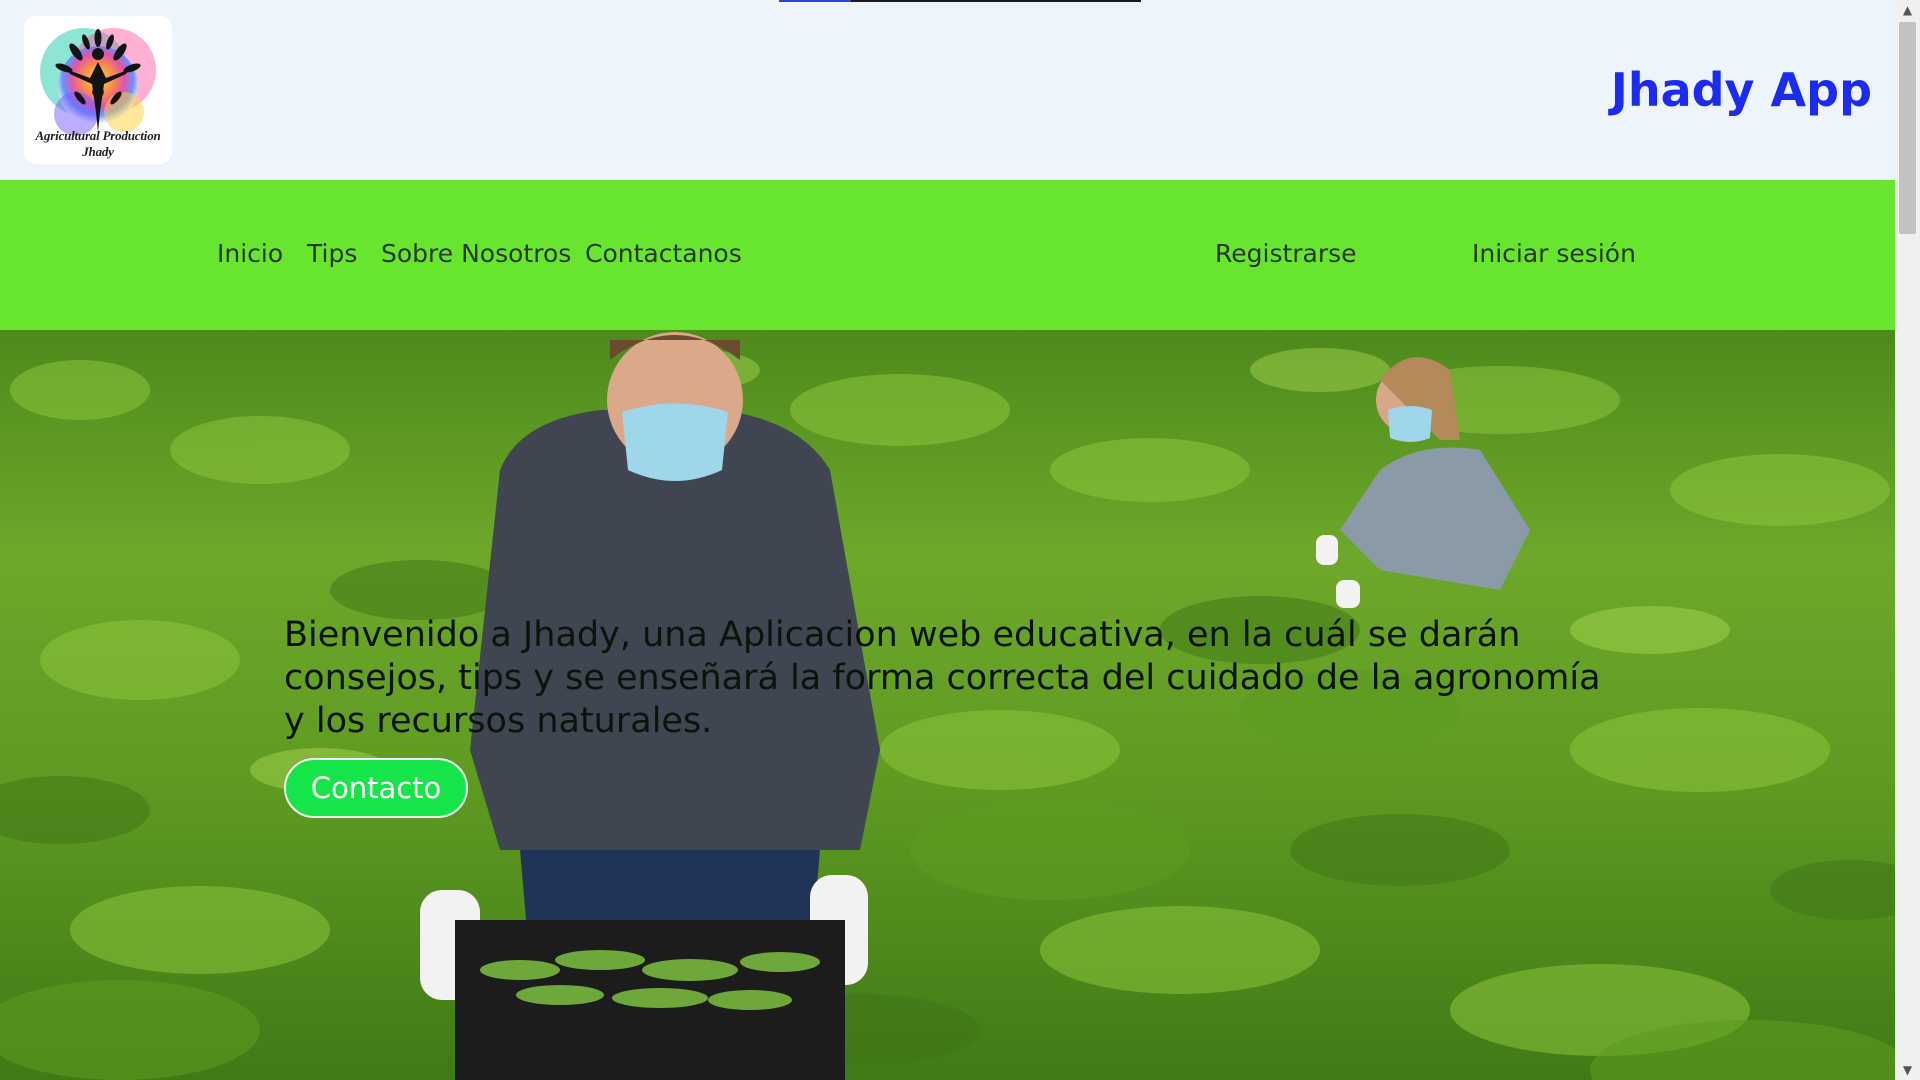 The width and height of the screenshot is (1920, 1080). Describe the element at coordinates (98, 143) in the screenshot. I see `logo-caption: Agricultural Production Jhady` at that location.